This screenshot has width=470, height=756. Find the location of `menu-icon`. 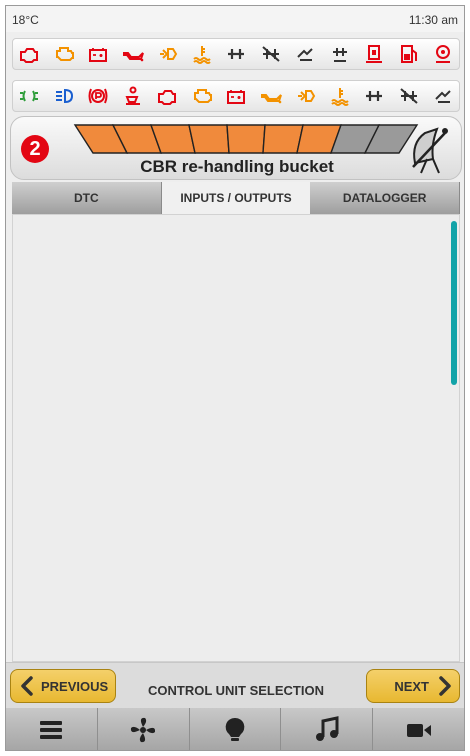

menu-icon is located at coordinates (51, 730).